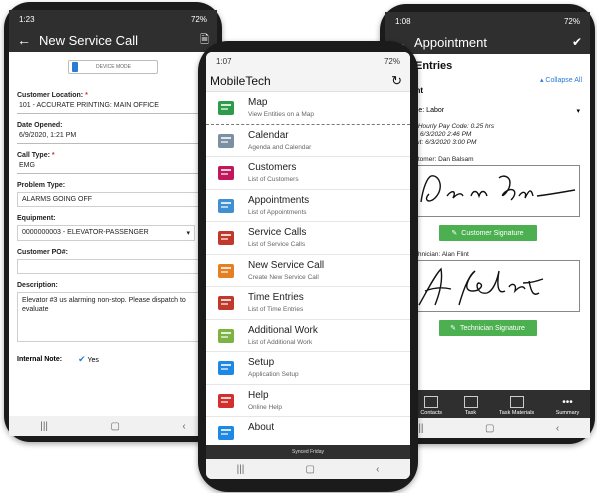 This screenshot has height=493, width=597. I want to click on task-icon, so click(470, 402).